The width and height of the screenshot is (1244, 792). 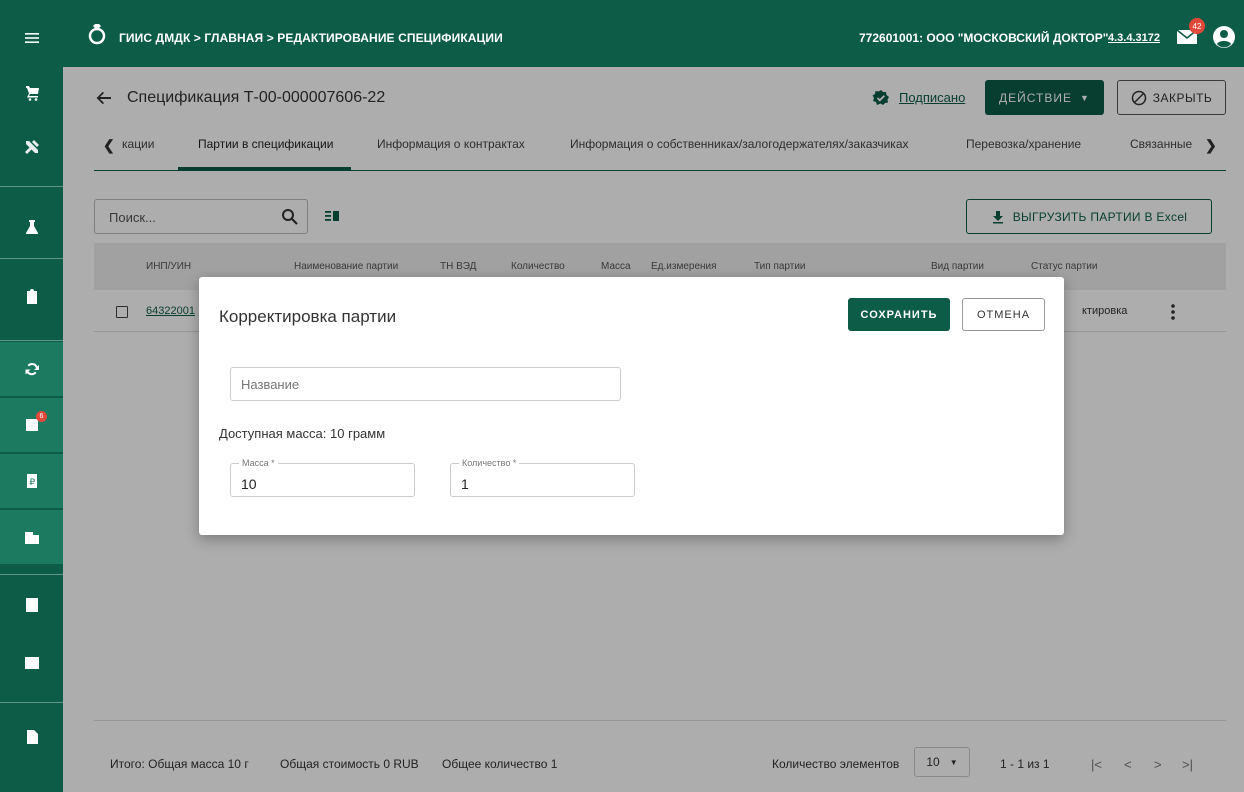 I want to click on diamond-ring-logo-icon, so click(x=97, y=34).